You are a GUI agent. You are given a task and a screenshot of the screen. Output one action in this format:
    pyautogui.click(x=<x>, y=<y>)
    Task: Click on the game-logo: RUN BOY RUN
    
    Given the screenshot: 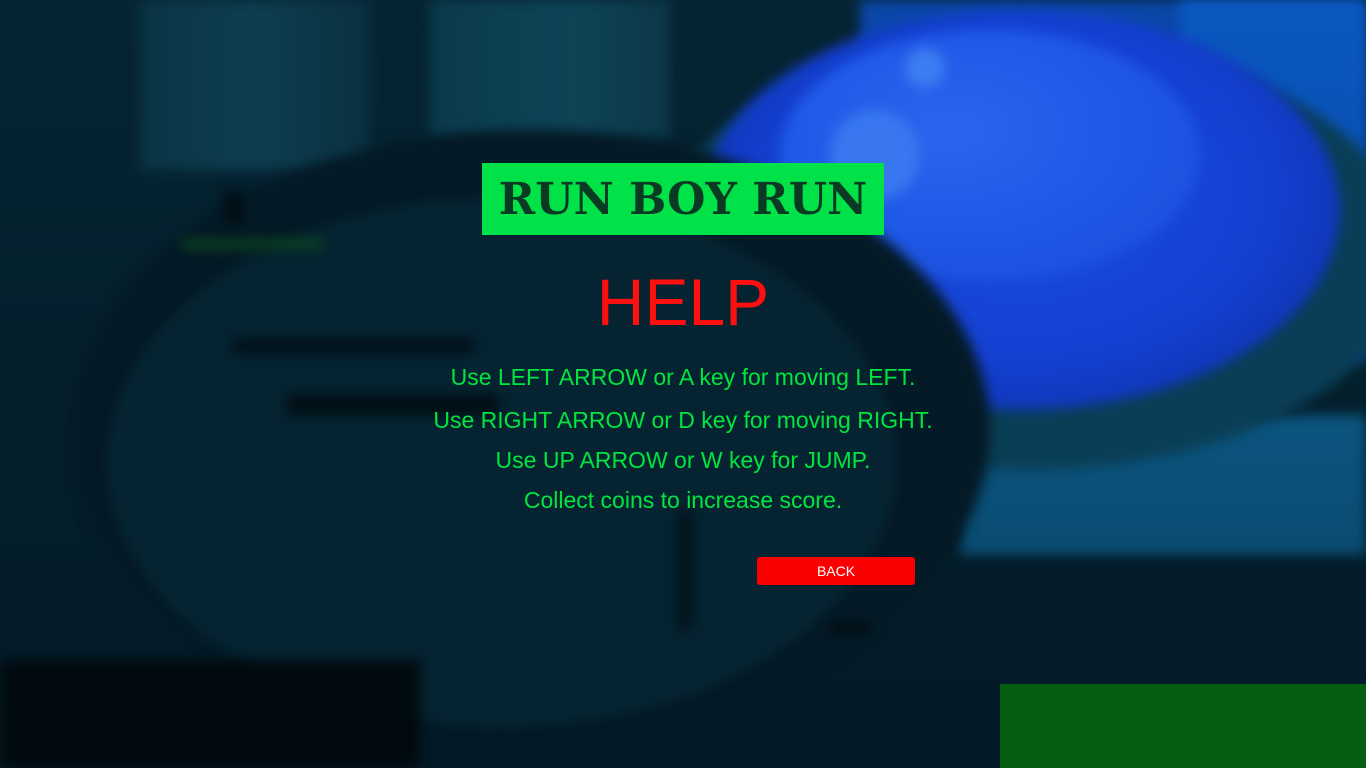 What is the action you would take?
    pyautogui.click(x=683, y=199)
    